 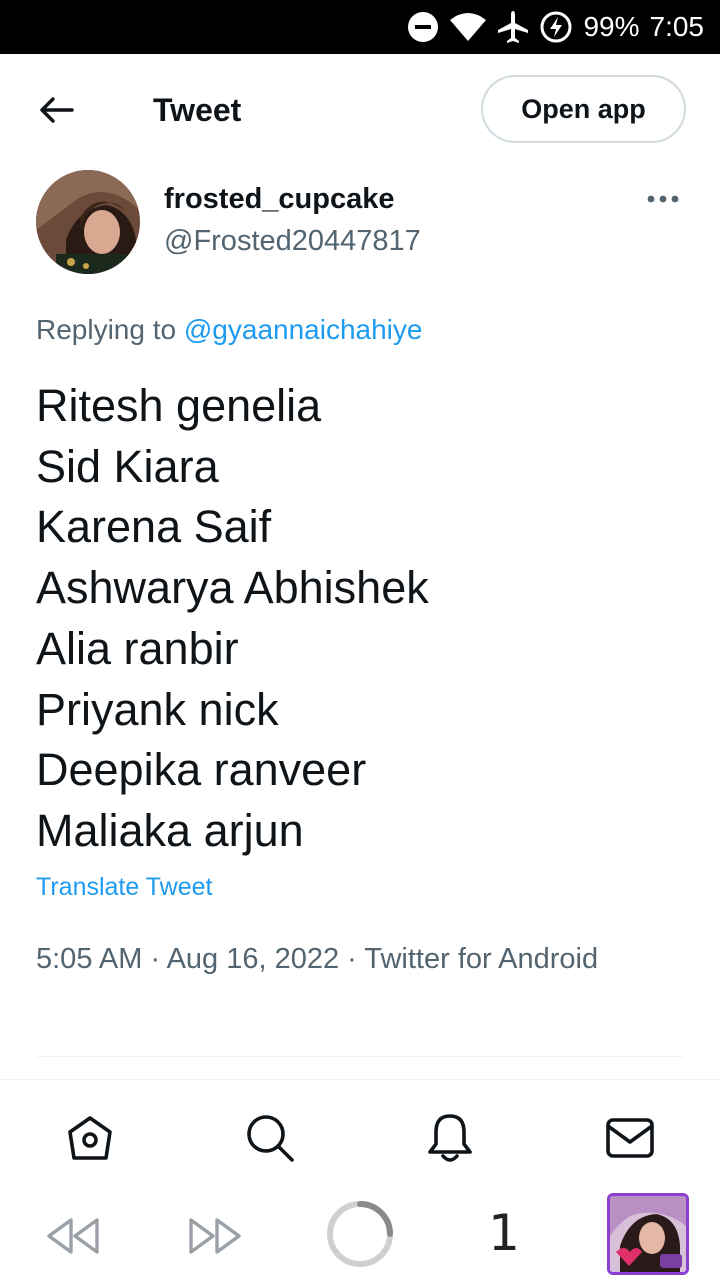 I want to click on battery-percent: 99%, so click(x=611, y=26).